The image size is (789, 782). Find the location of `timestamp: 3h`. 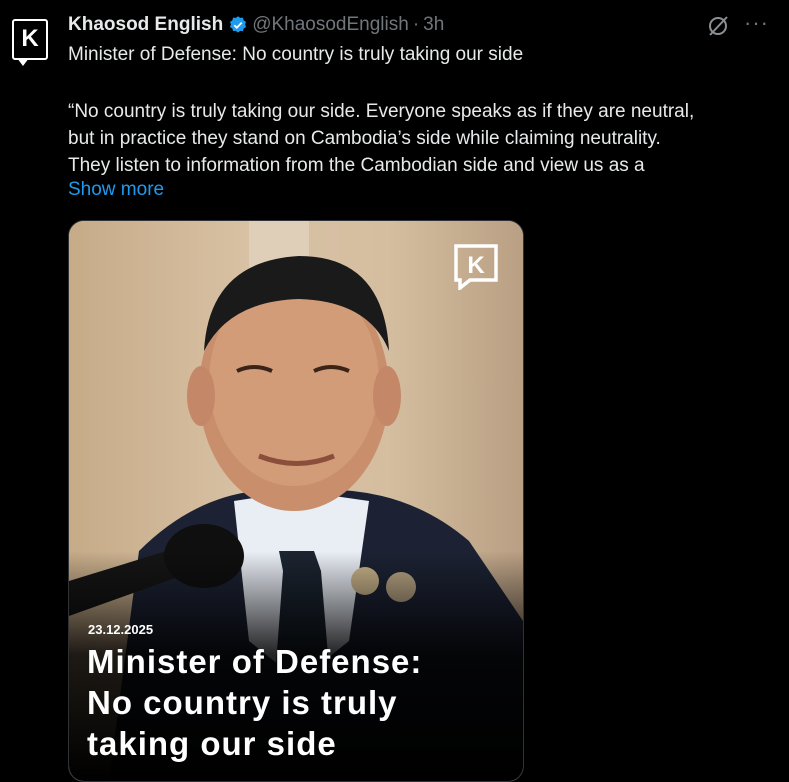

timestamp: 3h is located at coordinates (433, 25).